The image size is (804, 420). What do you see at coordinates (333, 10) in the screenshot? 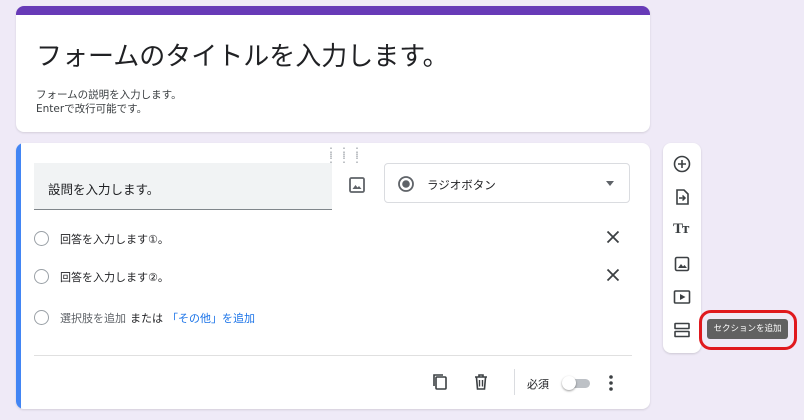
I see `accent-bar` at bounding box center [333, 10].